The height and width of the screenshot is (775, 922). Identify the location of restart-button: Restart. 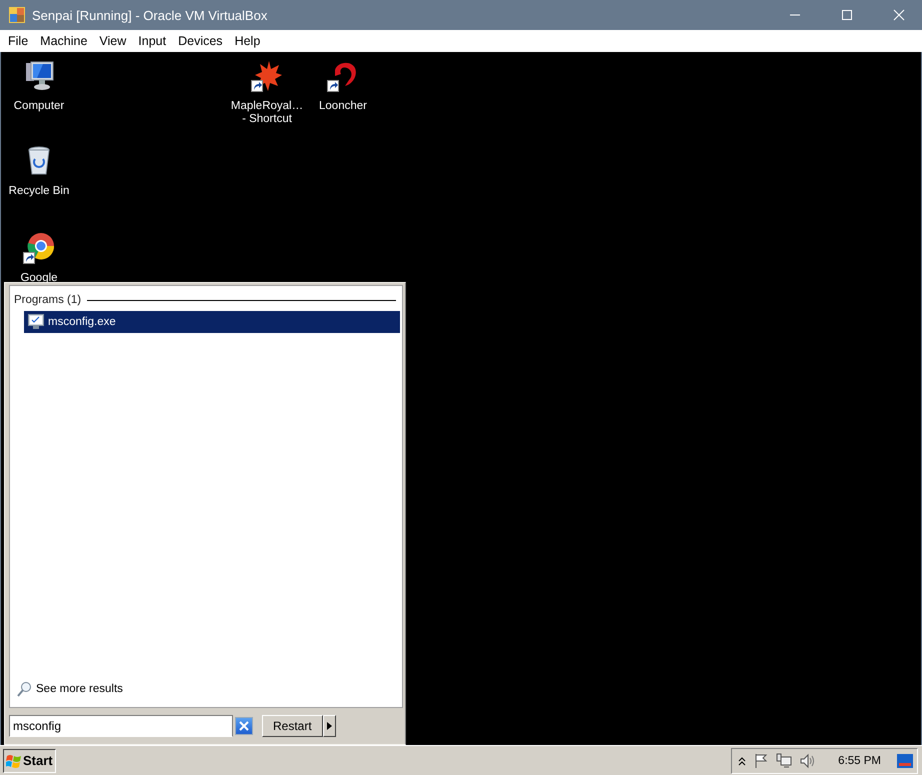
(292, 726).